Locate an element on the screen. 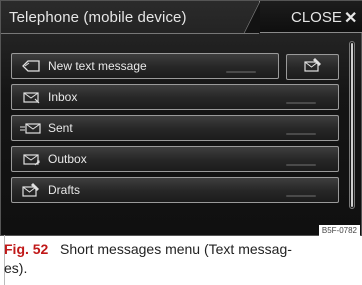 This screenshot has height=285, width=362. menu-item-label: New text message is located at coordinates (97, 66).